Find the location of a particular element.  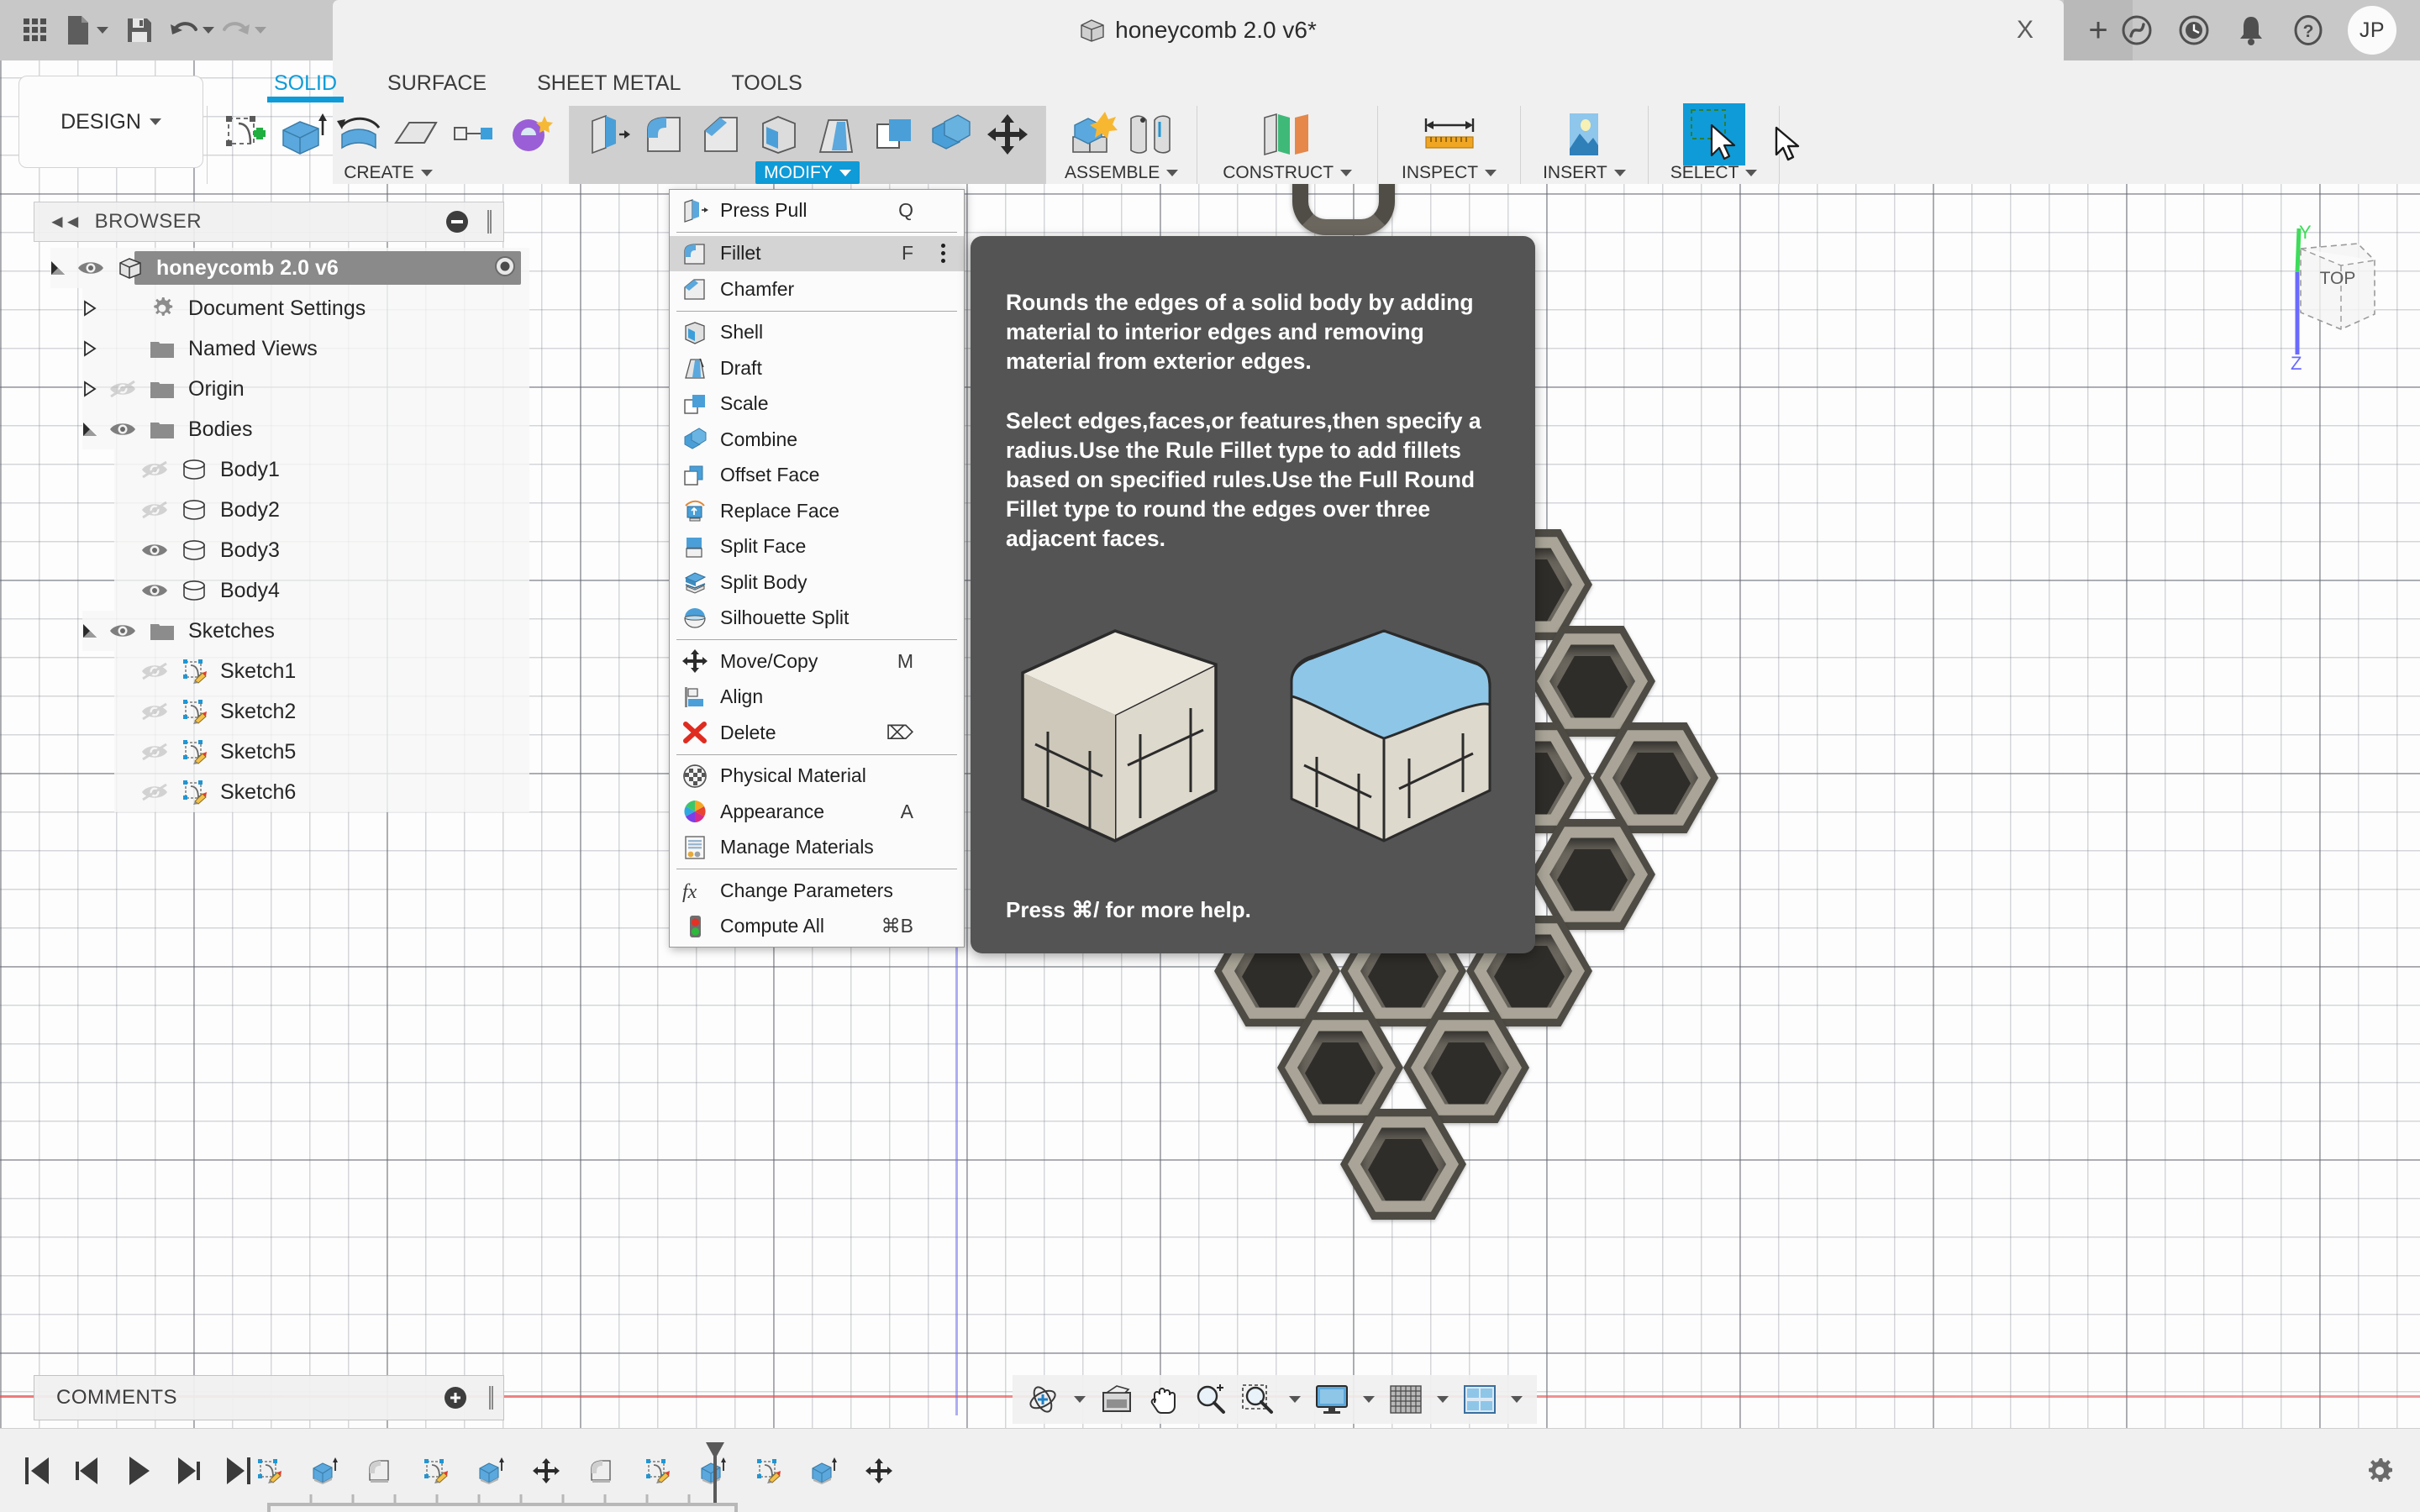

tree-item-body2: Body2 is located at coordinates (294, 510).